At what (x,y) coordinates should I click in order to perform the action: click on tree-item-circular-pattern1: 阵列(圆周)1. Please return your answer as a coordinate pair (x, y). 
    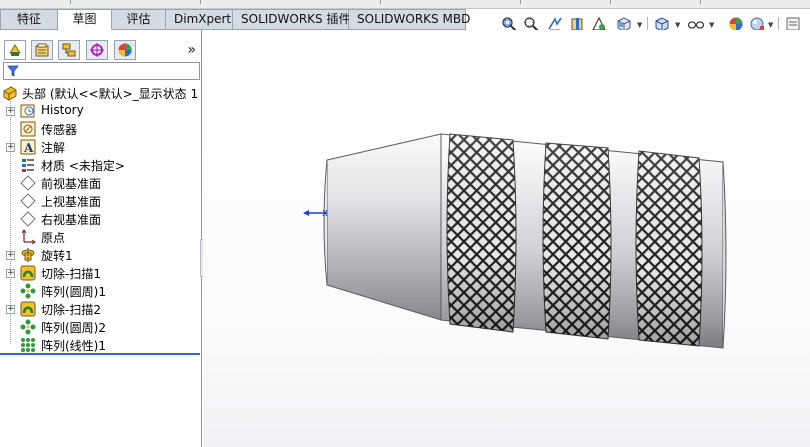
    Looking at the image, I should click on (101, 291).